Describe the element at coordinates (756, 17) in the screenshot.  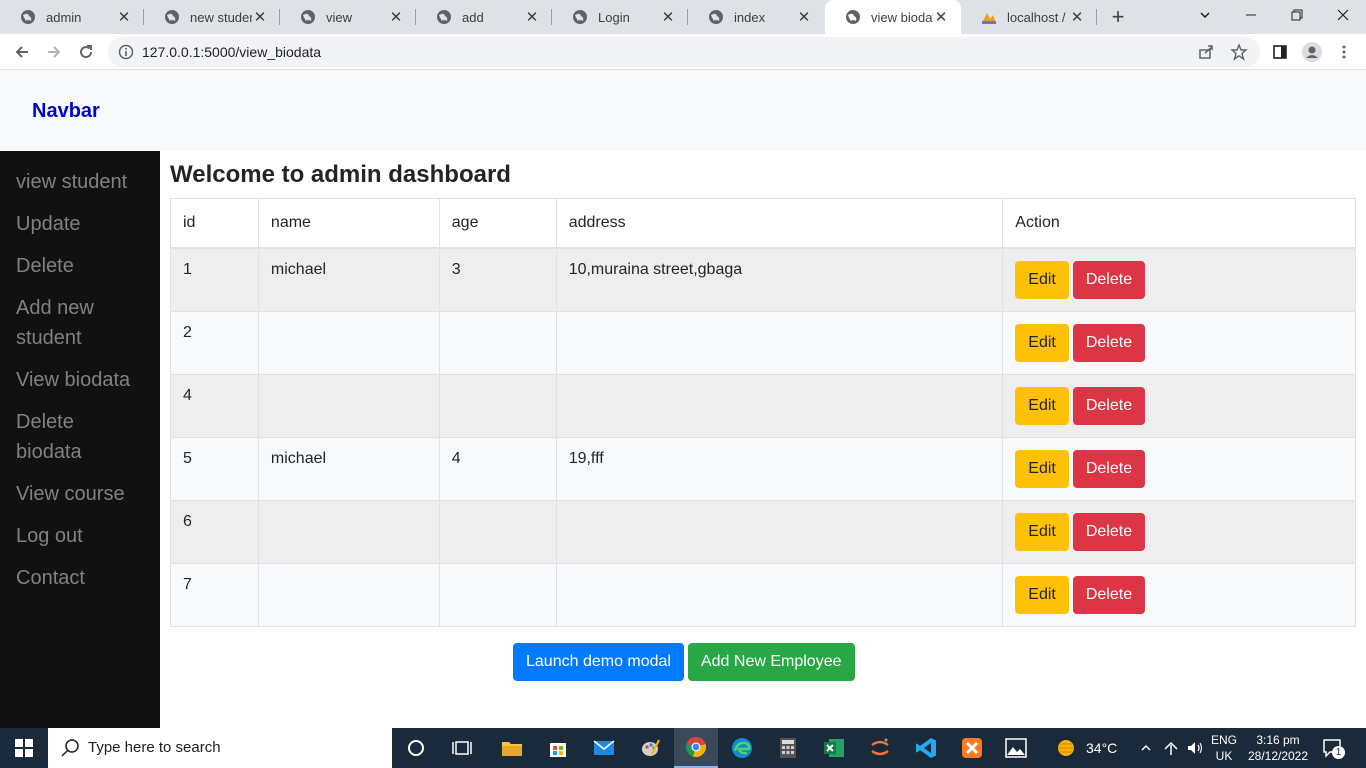
I see `tab-index: index ✕` at that location.